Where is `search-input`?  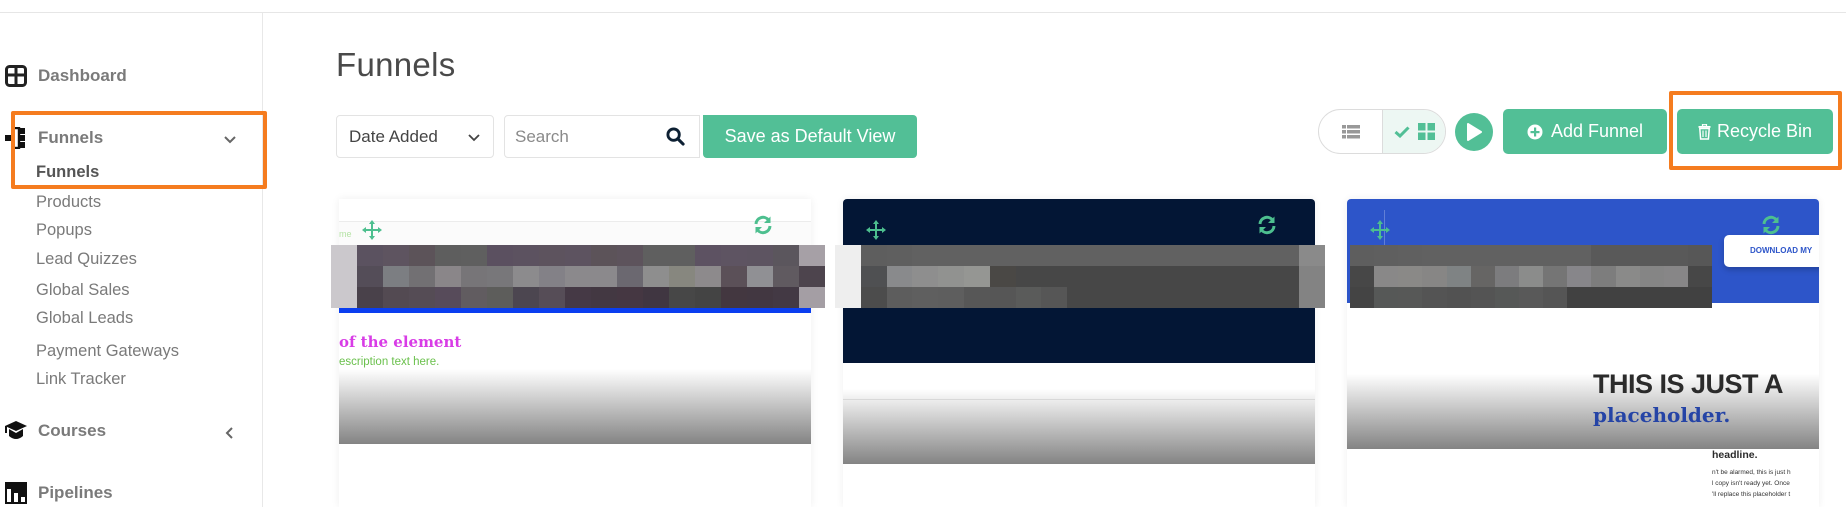 search-input is located at coordinates (580, 136).